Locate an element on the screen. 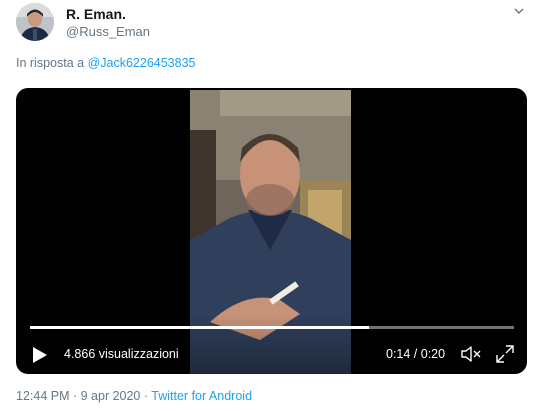 This screenshot has height=411, width=534. avatar is located at coordinates (35, 22).